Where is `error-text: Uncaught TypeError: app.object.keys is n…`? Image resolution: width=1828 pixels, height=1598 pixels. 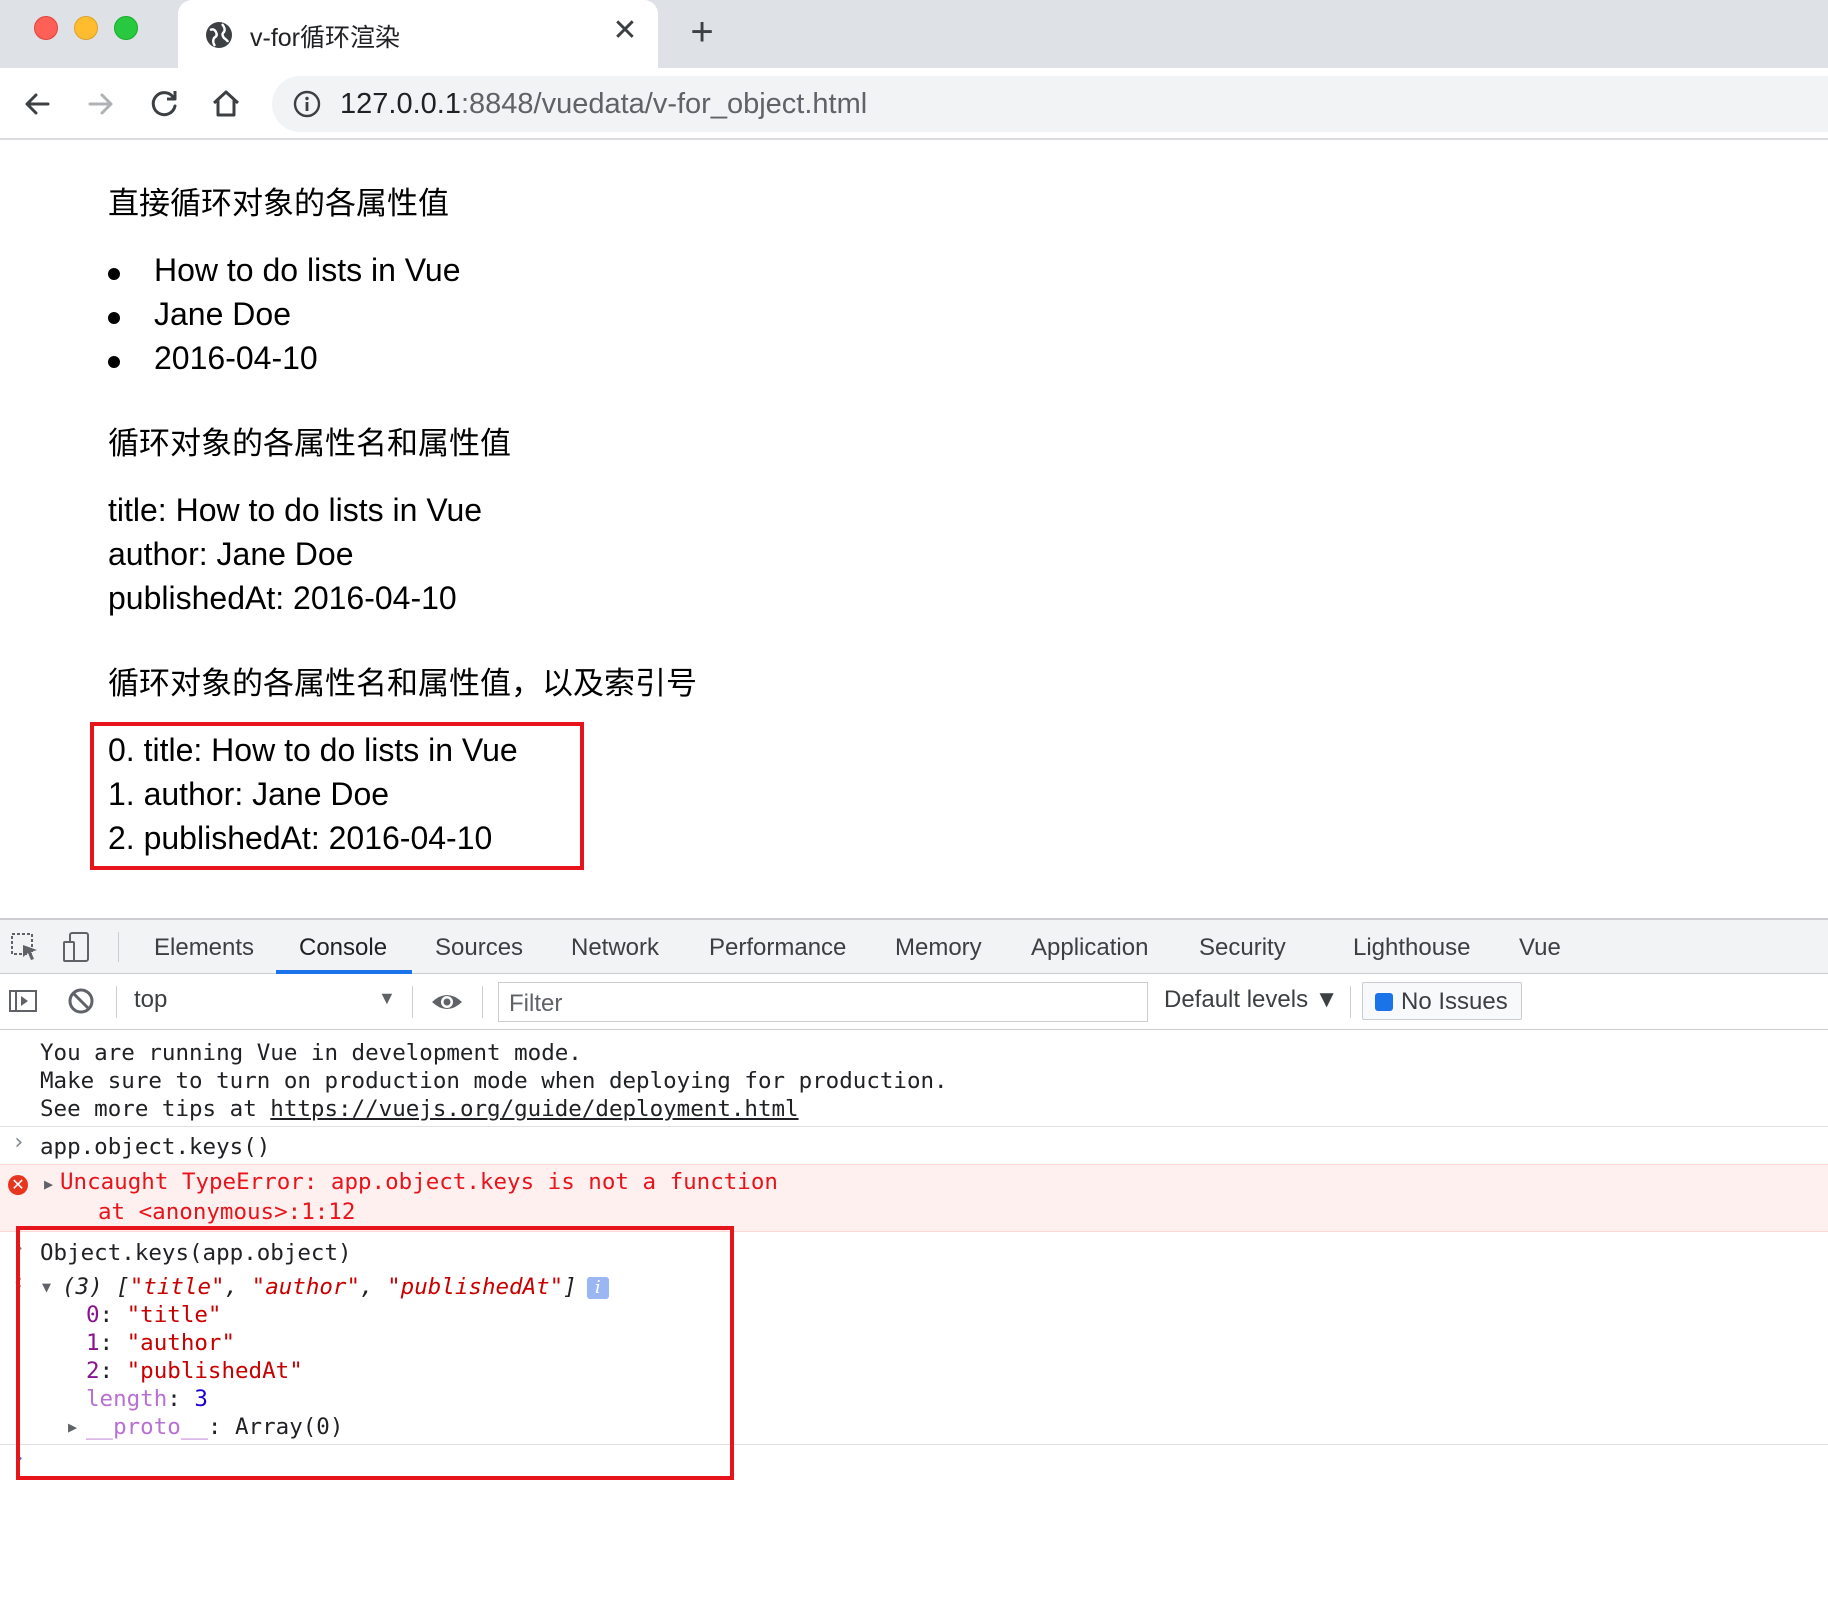 error-text: Uncaught TypeError: app.object.keys is n… is located at coordinates (419, 1182).